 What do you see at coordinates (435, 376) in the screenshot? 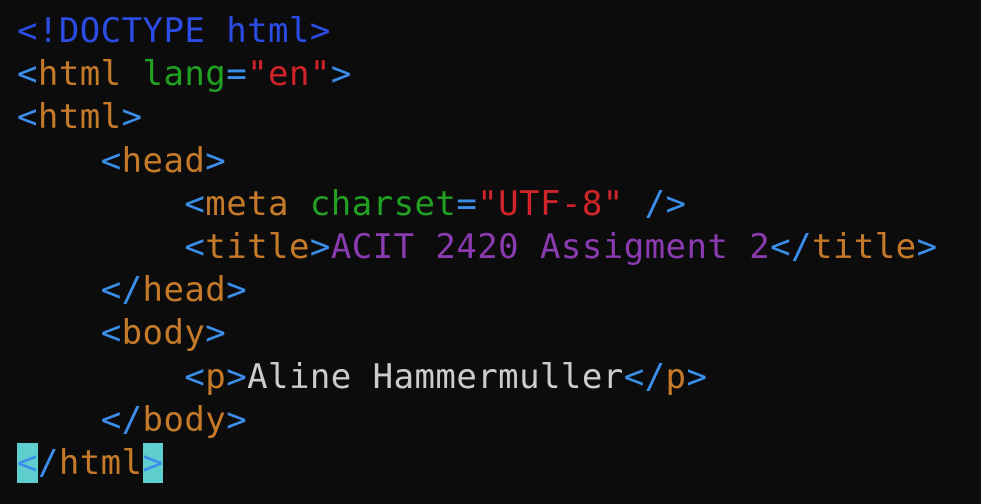
I see `text-token: Aline Hammermuller` at bounding box center [435, 376].